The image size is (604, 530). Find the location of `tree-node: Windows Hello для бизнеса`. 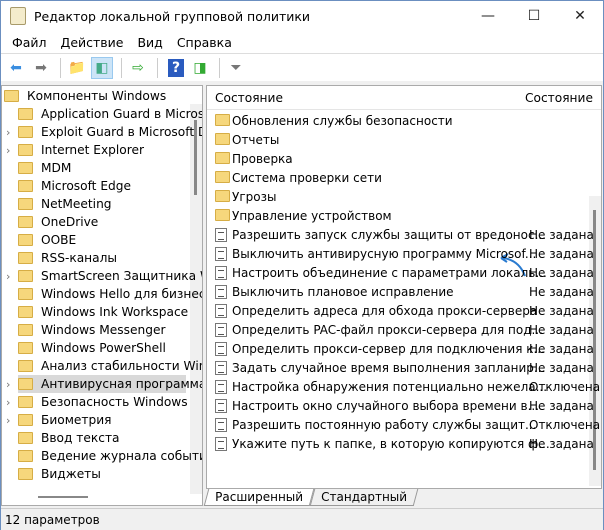

tree-node: Windows Hello для бизнеса is located at coordinates (110, 294).